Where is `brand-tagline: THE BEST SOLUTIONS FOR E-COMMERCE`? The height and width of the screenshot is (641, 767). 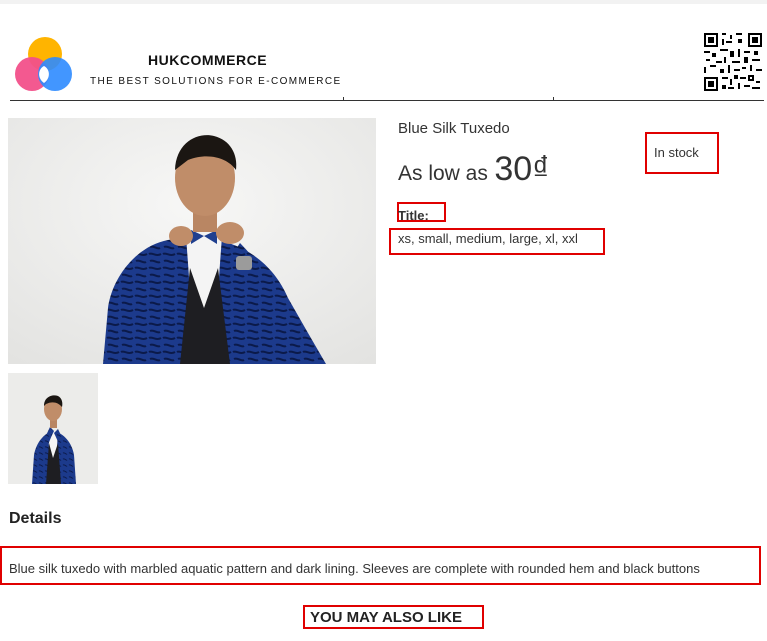
brand-tagline: THE BEST SOLUTIONS FOR E-COMMERCE is located at coordinates (216, 81).